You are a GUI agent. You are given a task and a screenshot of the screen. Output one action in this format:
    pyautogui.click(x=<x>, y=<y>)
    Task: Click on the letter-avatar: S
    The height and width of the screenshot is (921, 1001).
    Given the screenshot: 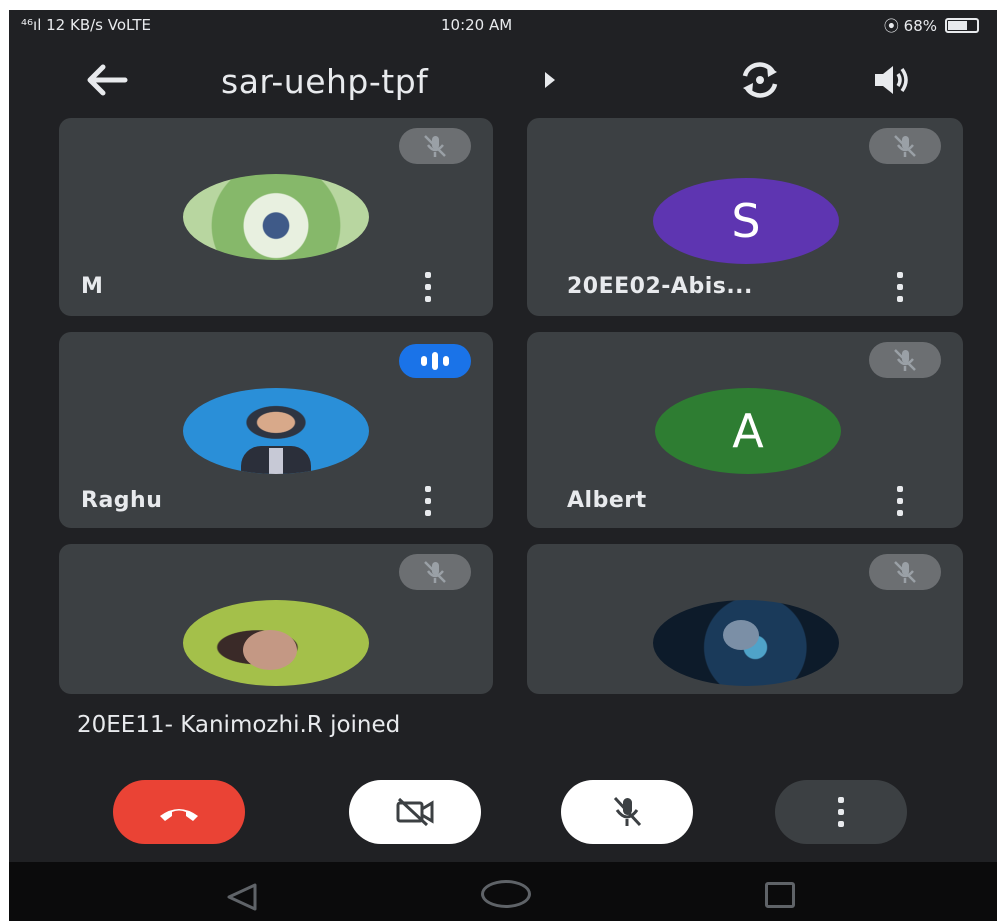 What is the action you would take?
    pyautogui.click(x=746, y=221)
    